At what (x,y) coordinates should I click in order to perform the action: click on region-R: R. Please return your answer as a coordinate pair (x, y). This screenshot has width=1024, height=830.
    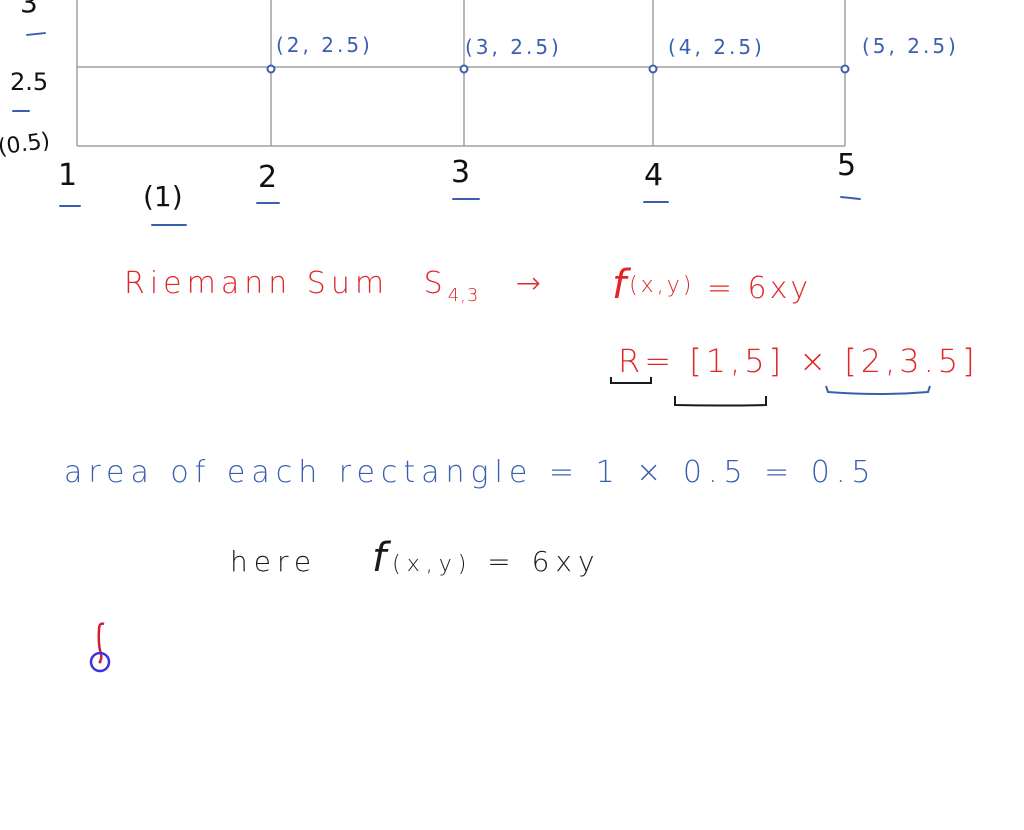
    Looking at the image, I should click on (631, 361).